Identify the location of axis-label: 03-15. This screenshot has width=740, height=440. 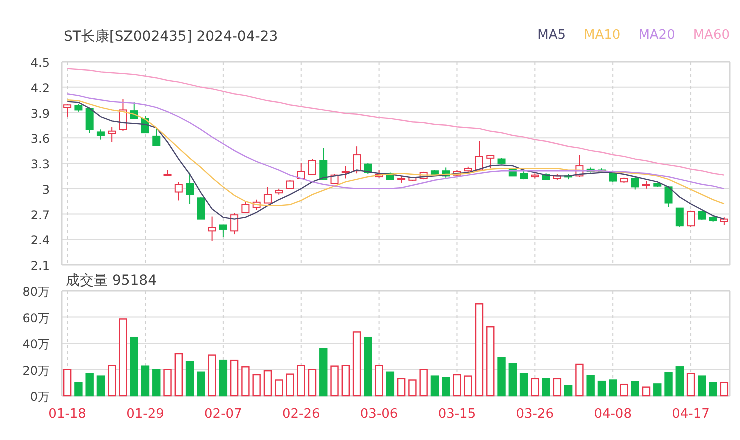
(457, 414).